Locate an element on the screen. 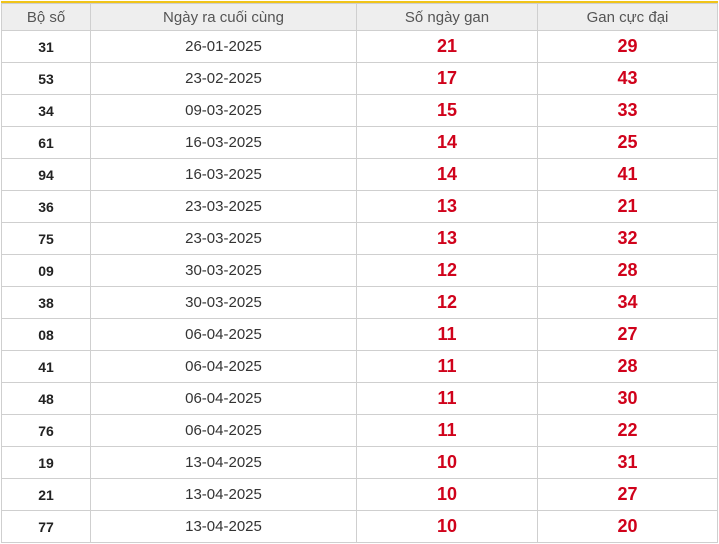 This screenshot has width=719, height=544. cell-number: 48 is located at coordinates (46, 398).